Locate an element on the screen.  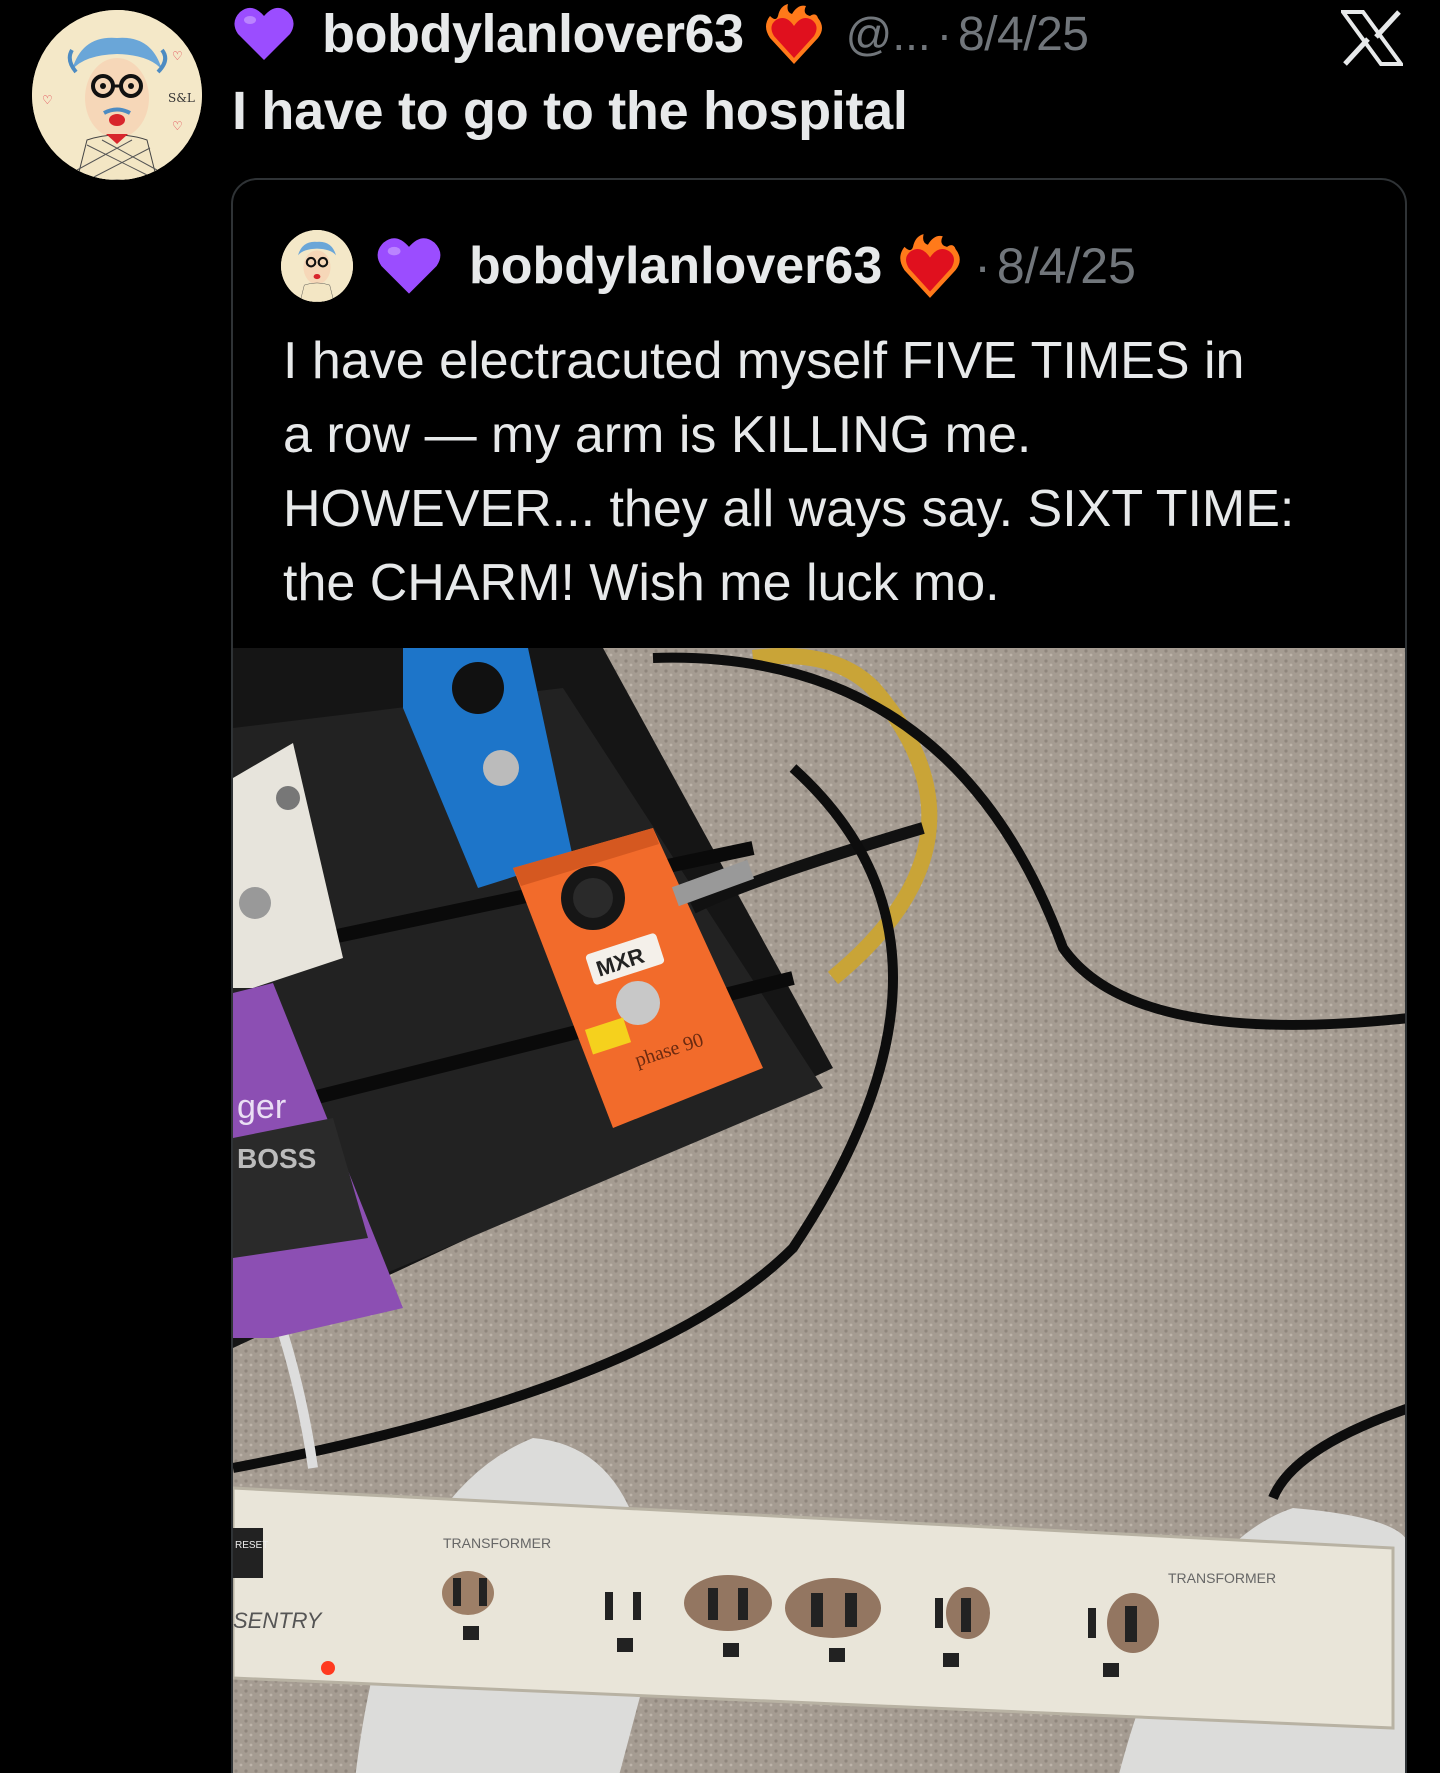
boss-label: BOSS is located at coordinates (276, 1158).